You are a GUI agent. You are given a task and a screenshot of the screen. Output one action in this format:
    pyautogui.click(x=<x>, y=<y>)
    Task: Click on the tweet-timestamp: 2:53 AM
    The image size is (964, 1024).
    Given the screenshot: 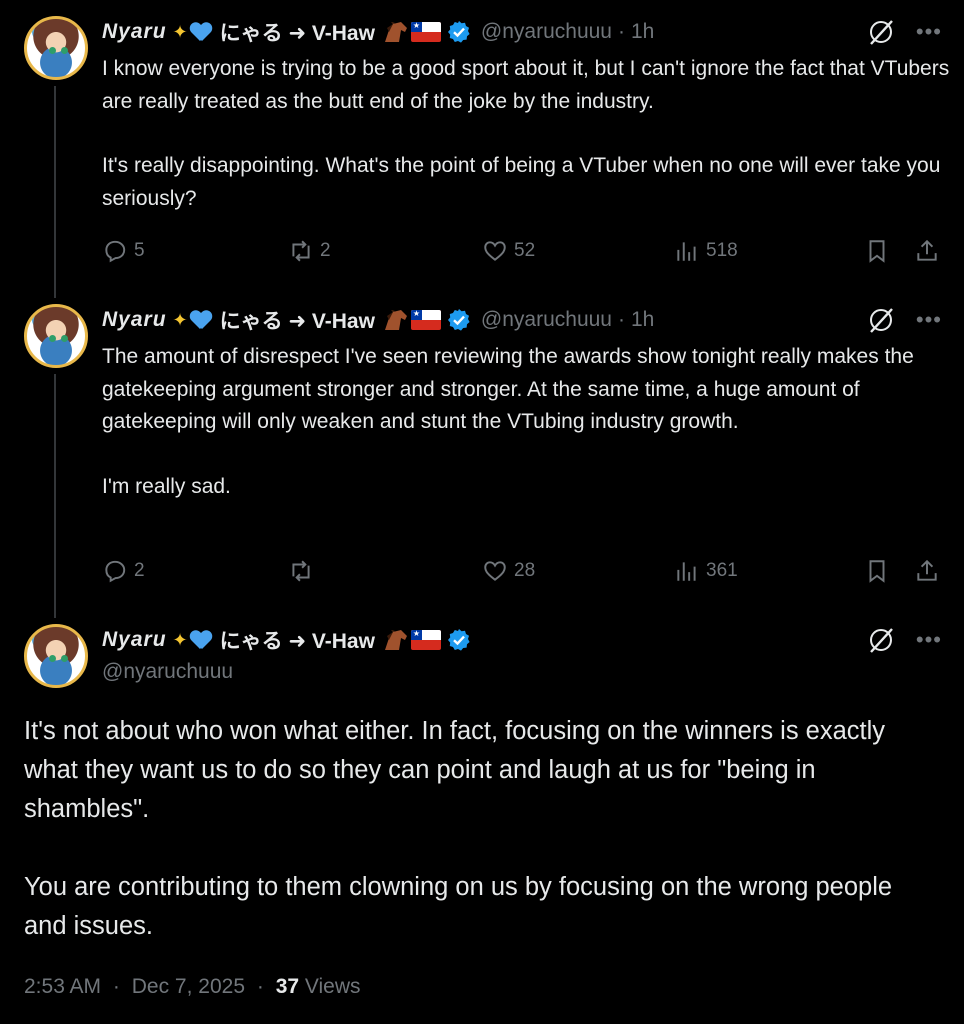 What is the action you would take?
    pyautogui.click(x=62, y=986)
    